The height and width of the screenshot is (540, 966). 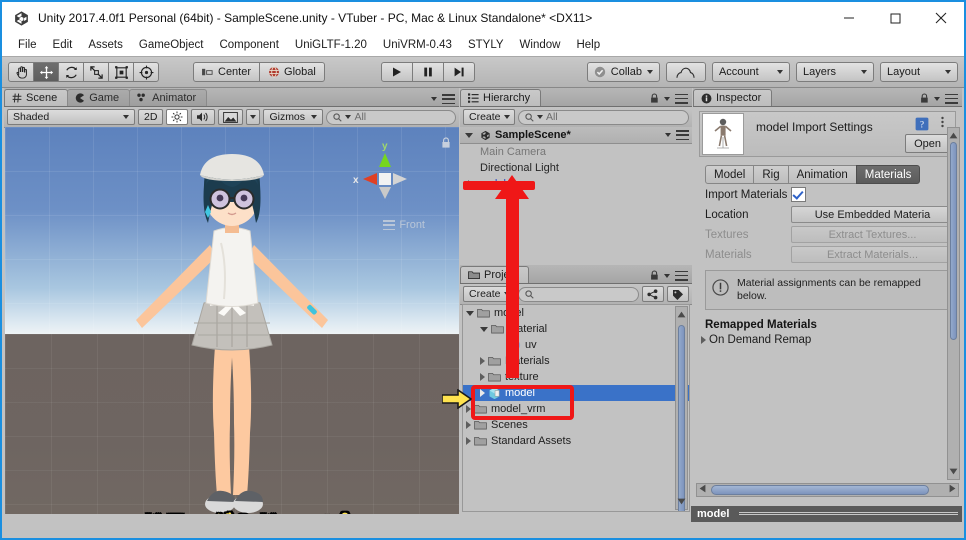 What do you see at coordinates (682, 135) in the screenshot?
I see `scene-menu-icon` at bounding box center [682, 135].